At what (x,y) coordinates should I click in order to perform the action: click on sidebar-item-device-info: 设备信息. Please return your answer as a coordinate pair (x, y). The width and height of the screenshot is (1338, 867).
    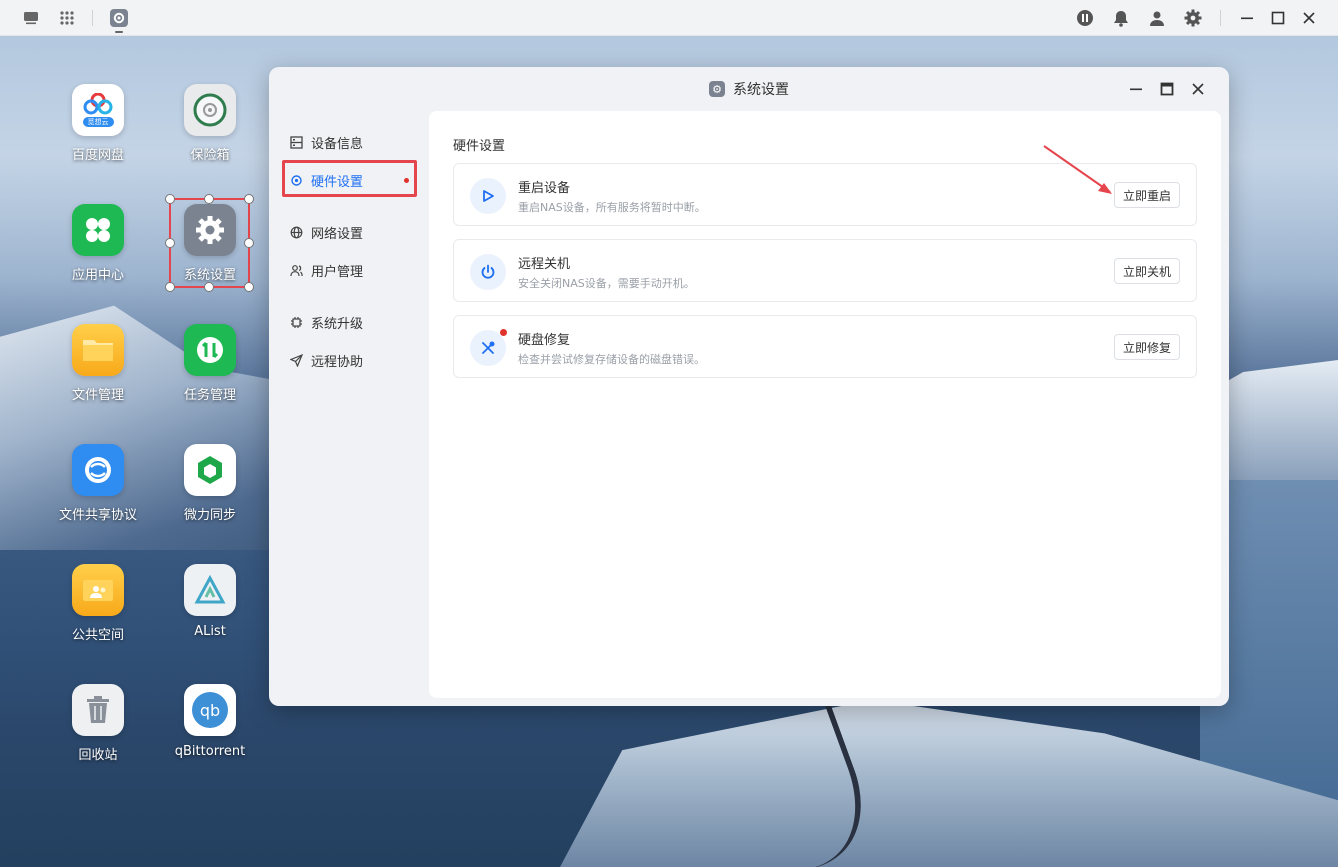
    Looking at the image, I should click on (351, 142).